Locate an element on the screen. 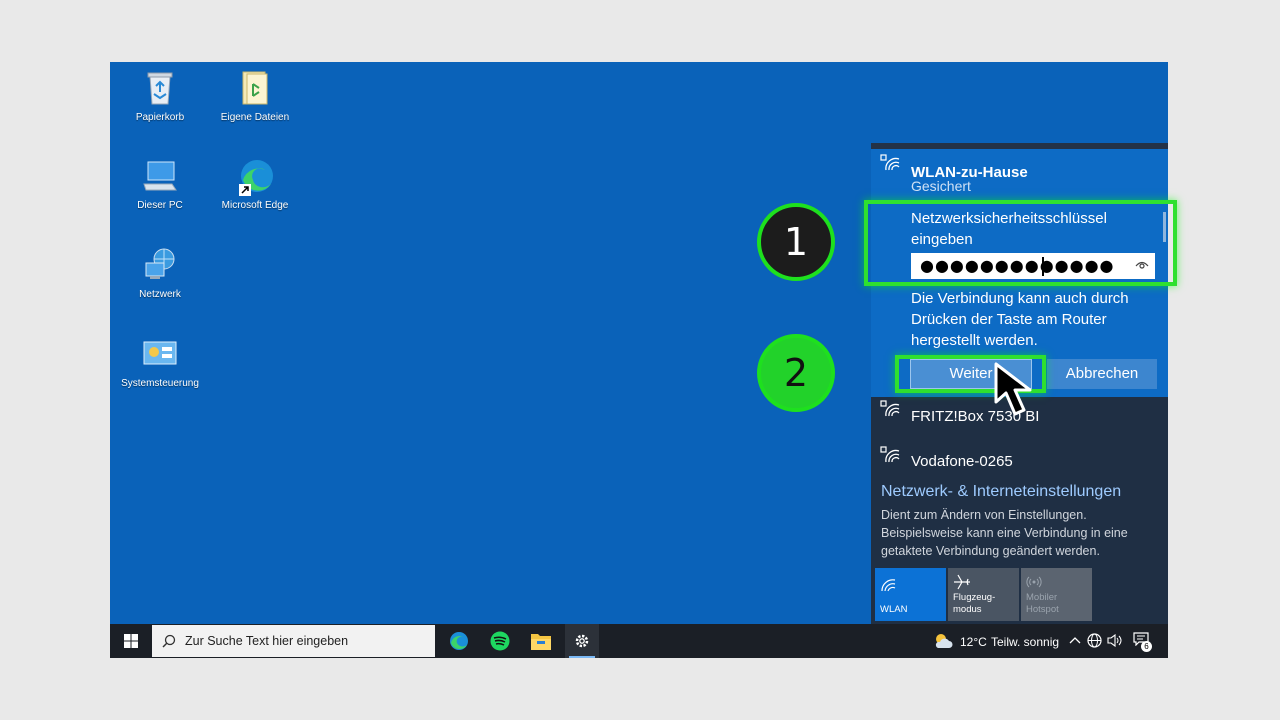 The width and height of the screenshot is (1280, 720). weather-temperature: 12°C is located at coordinates (973, 642).